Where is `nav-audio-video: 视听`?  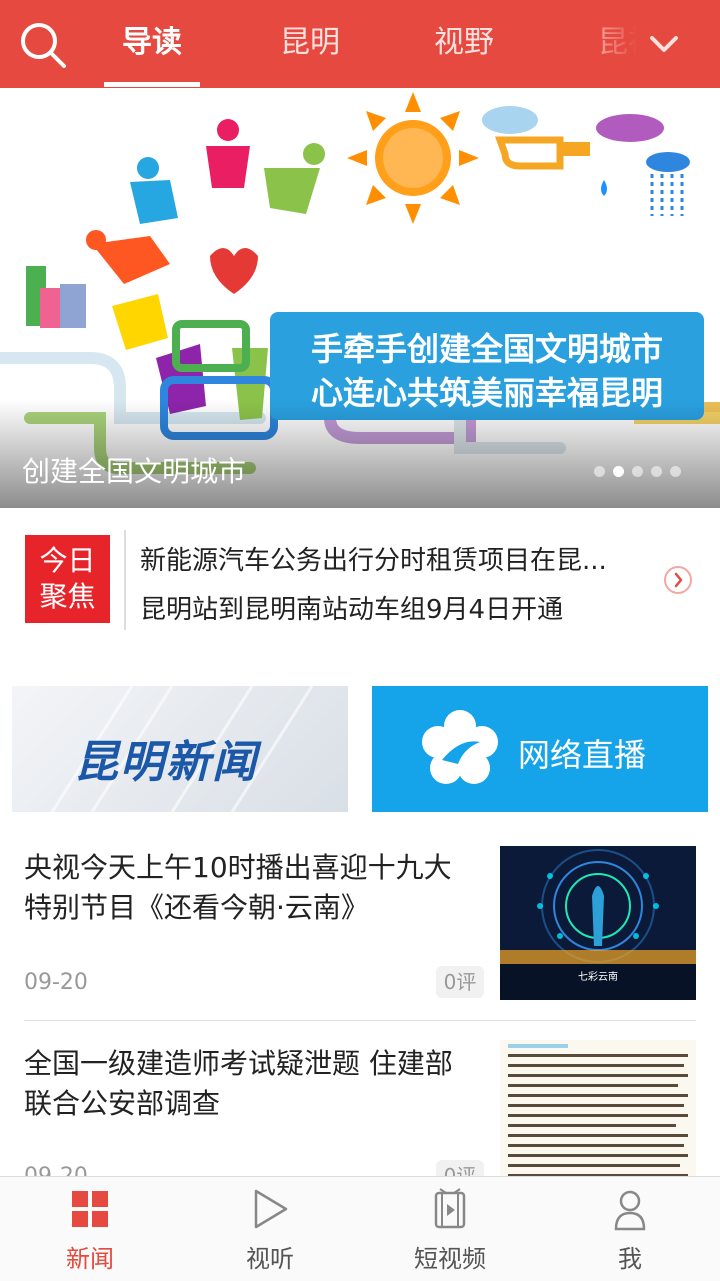 nav-audio-video: 视听 is located at coordinates (270, 1229).